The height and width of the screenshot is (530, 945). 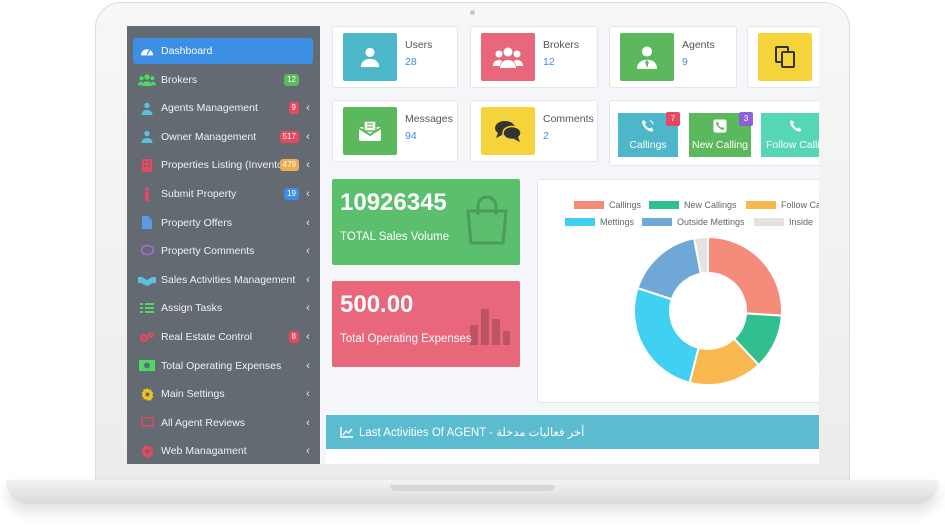 I want to click on operating-expenses-value: 500.00, so click(x=377, y=304).